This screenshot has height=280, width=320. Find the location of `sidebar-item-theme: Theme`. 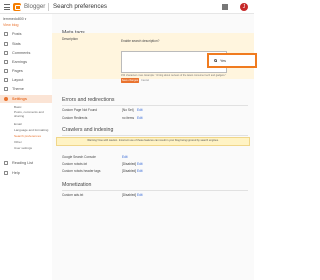

sidebar-item-theme: Theme is located at coordinates (26, 89).